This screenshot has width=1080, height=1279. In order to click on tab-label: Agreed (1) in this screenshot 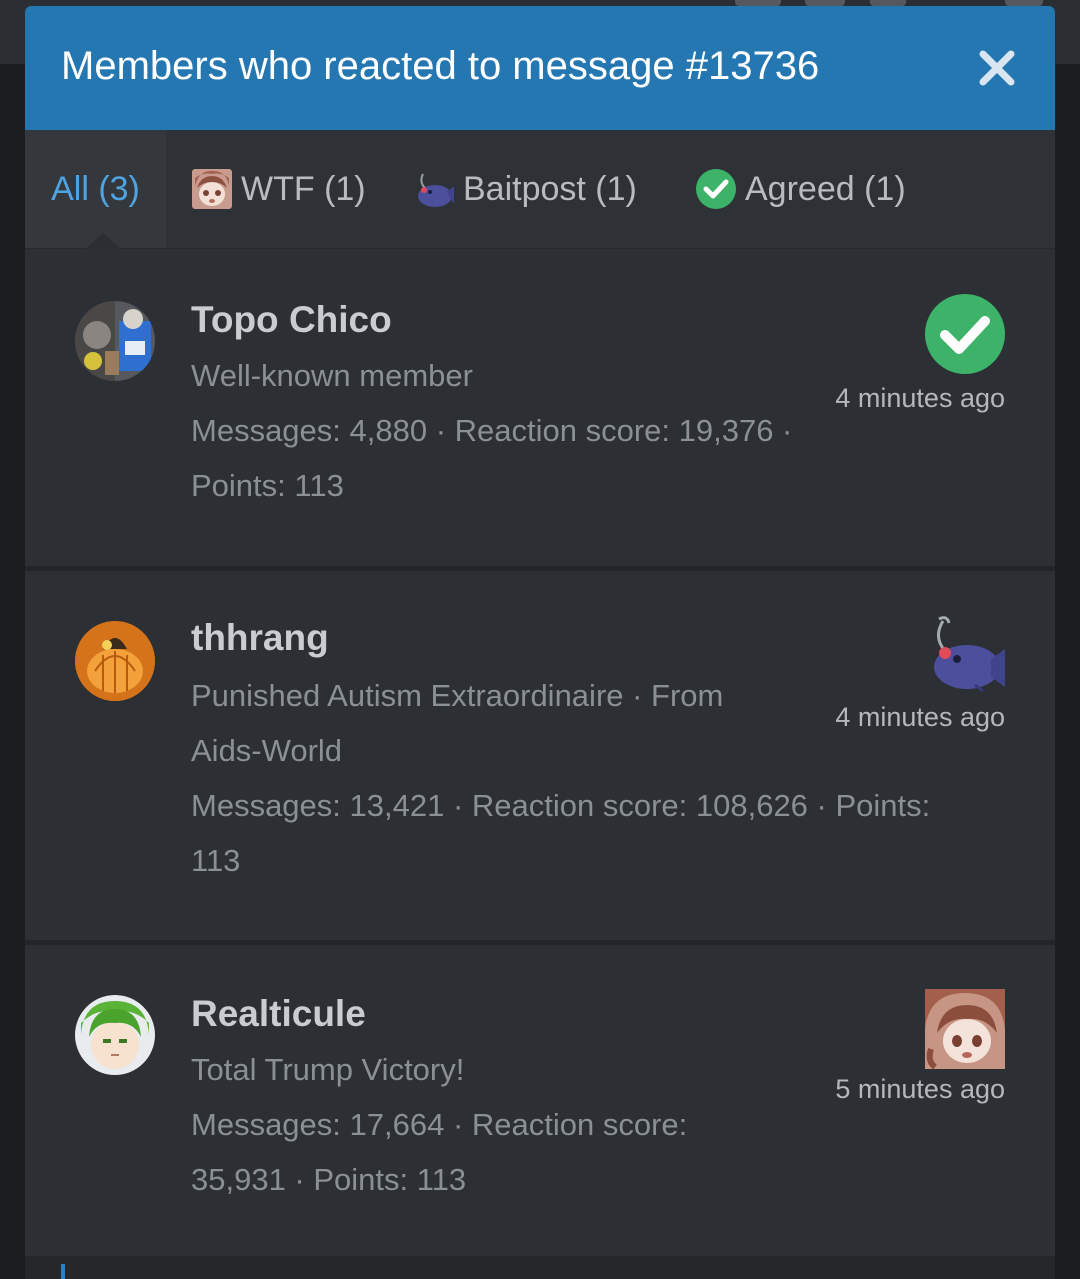, I will do `click(825, 188)`.